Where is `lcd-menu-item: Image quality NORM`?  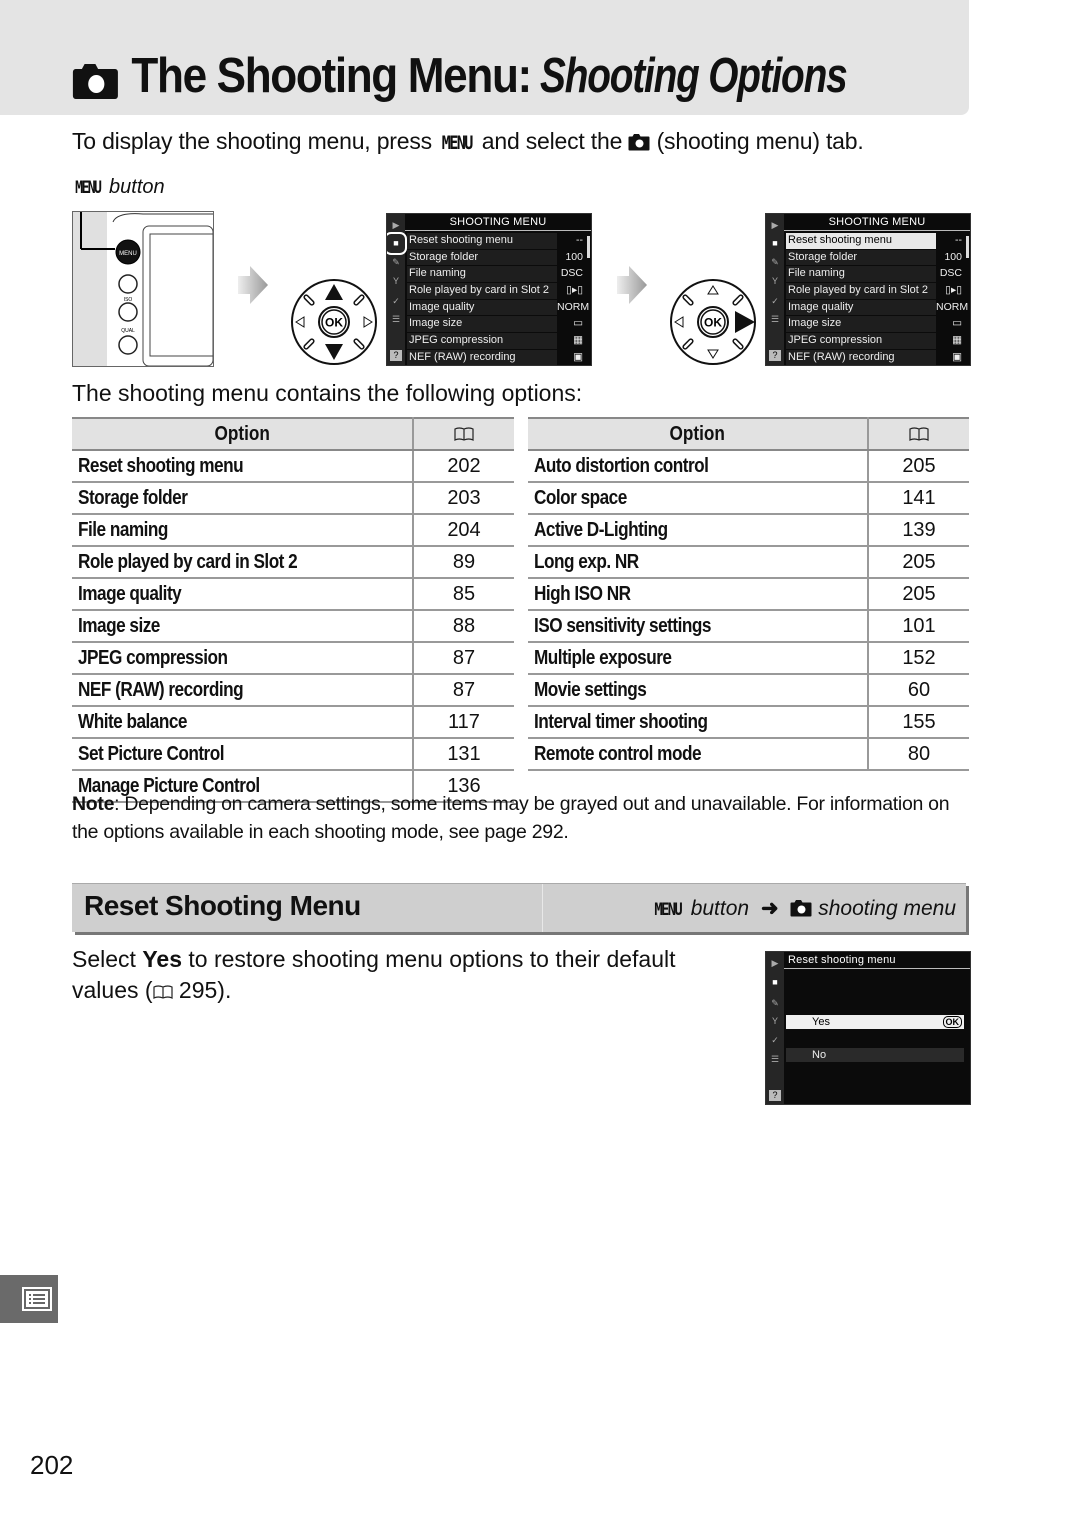 lcd-menu-item: Image quality NORM is located at coordinates (877, 307).